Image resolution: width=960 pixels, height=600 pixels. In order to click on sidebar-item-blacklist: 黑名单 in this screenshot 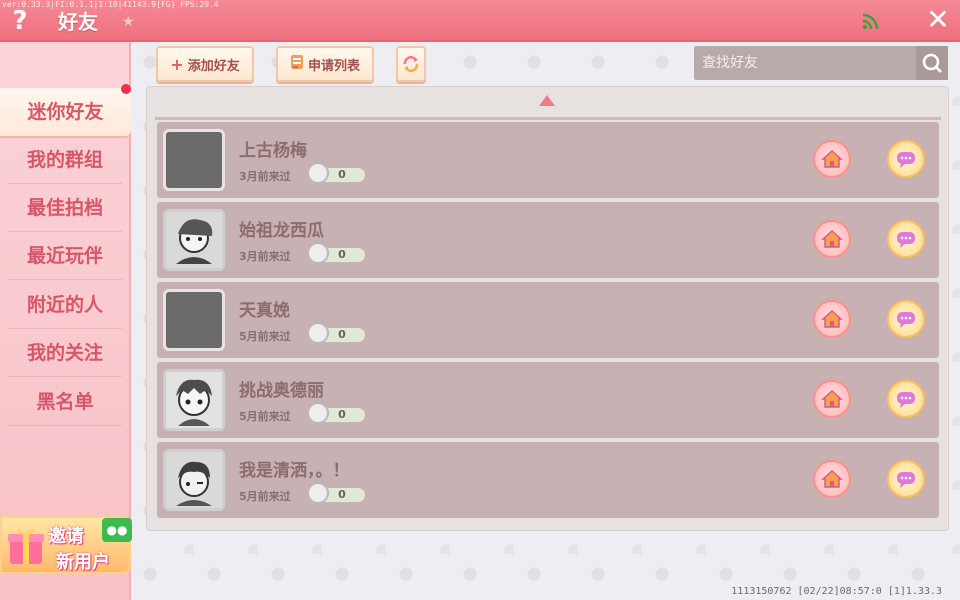, I will do `click(65, 402)`.